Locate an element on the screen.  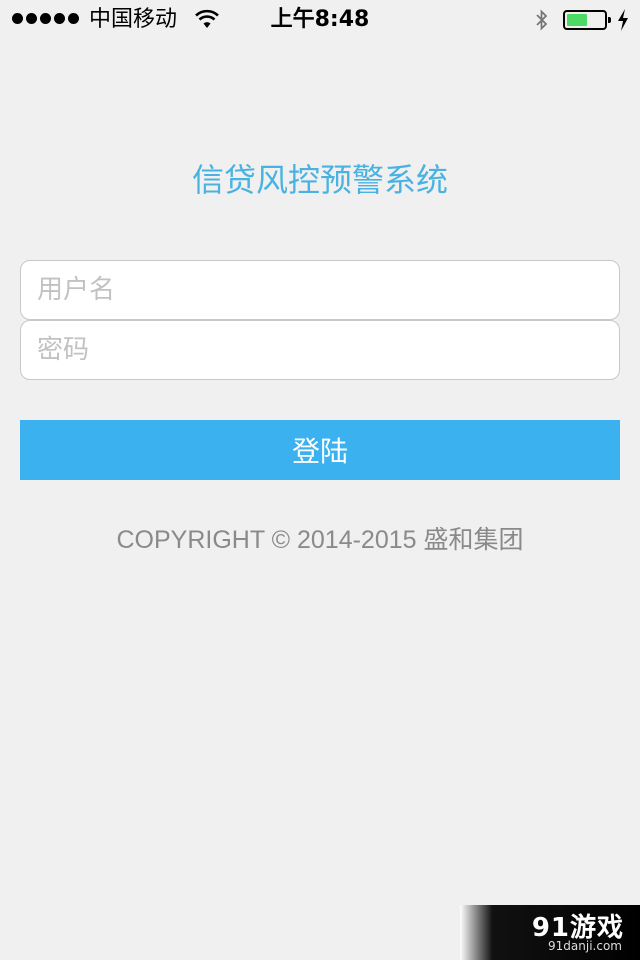
watermark-logo: 91游戏 91danji.com is located at coordinates (550, 932).